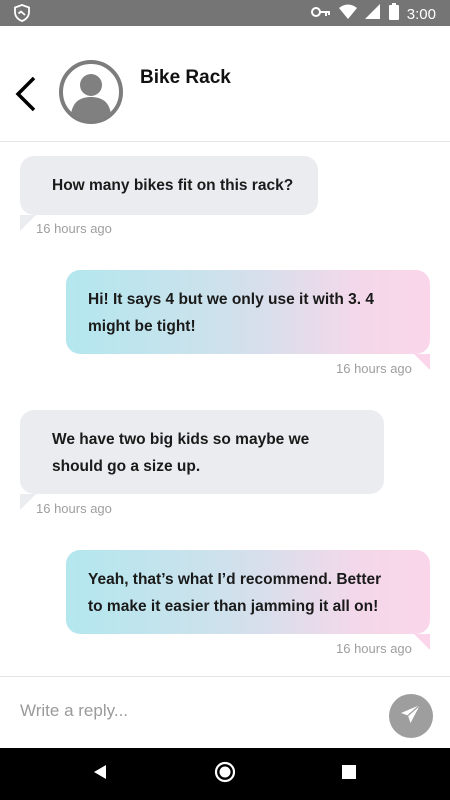 Image resolution: width=450 pixels, height=800 pixels. What do you see at coordinates (235, 579) in the screenshot?
I see `message-text-line: Yeah, that’s what I’d recommend. Better` at bounding box center [235, 579].